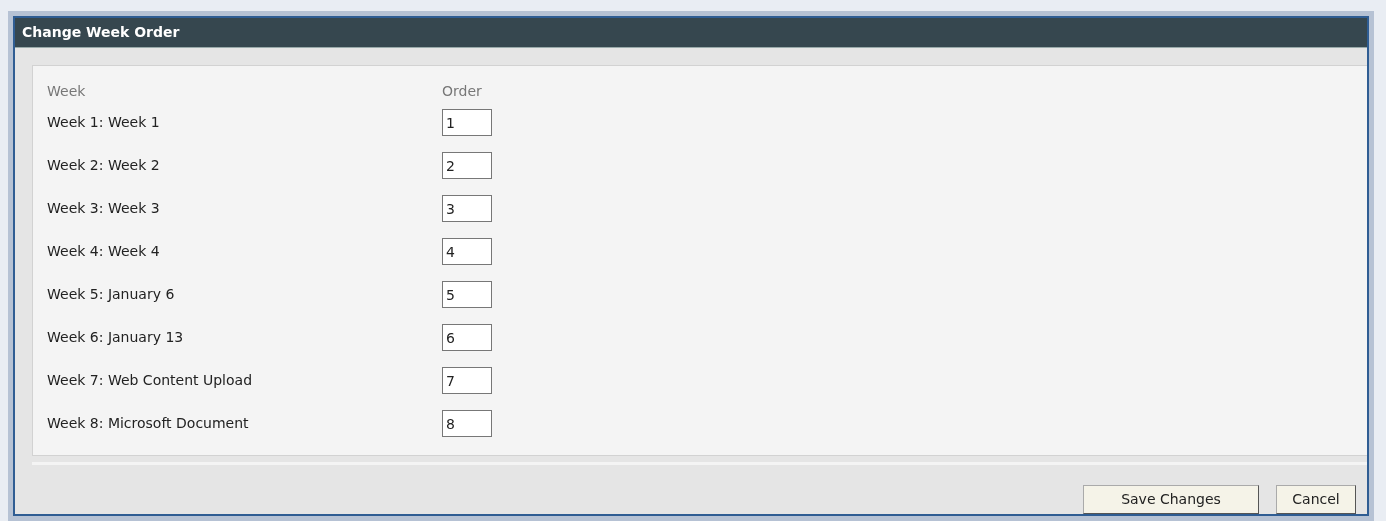 The width and height of the screenshot is (1386, 521). I want to click on save-button: Save Changes, so click(1171, 499).